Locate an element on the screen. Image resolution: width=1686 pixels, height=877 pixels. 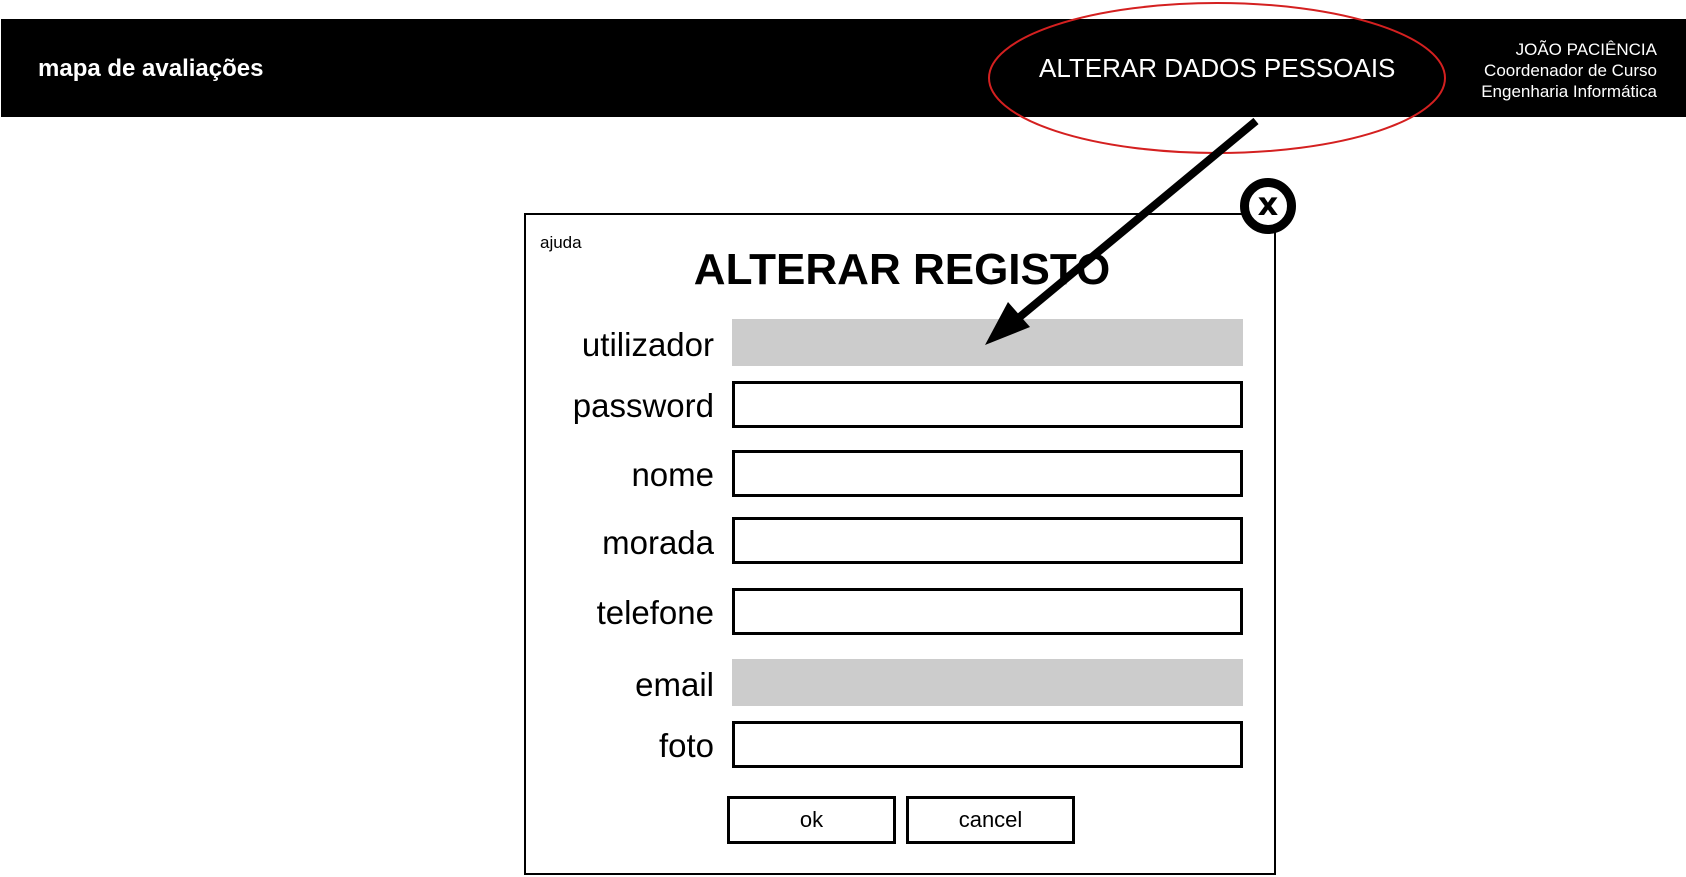
cancel-button: cancel is located at coordinates (990, 820).